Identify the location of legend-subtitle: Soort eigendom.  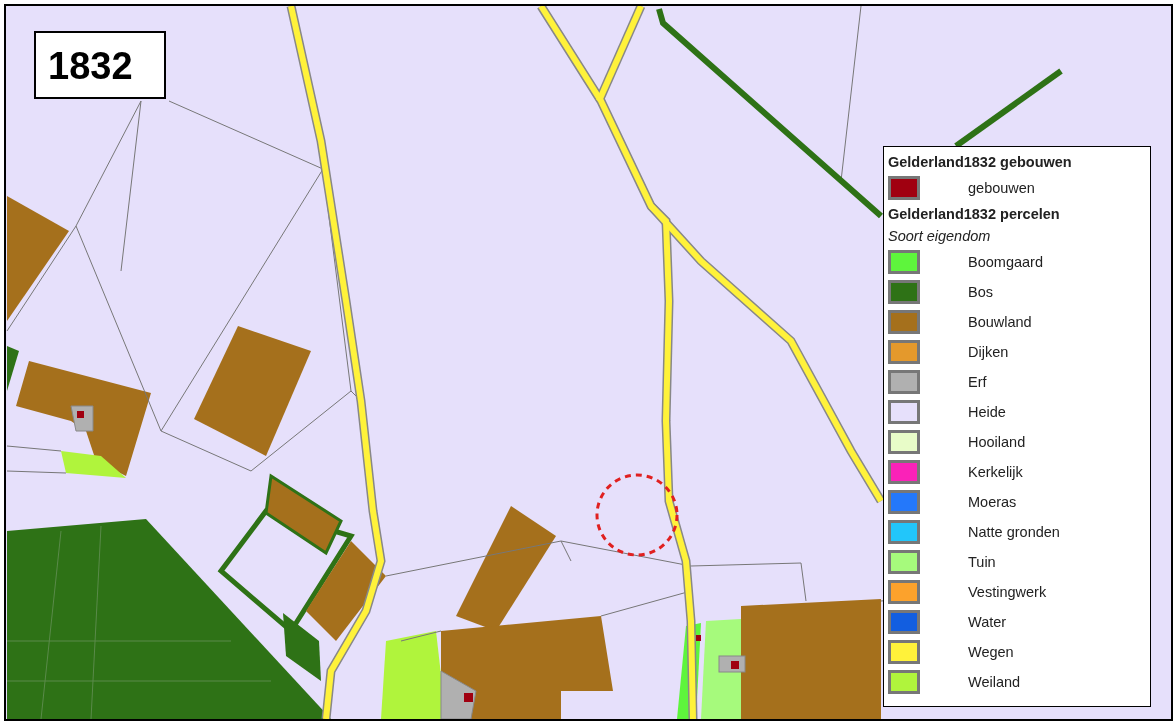
(940, 236).